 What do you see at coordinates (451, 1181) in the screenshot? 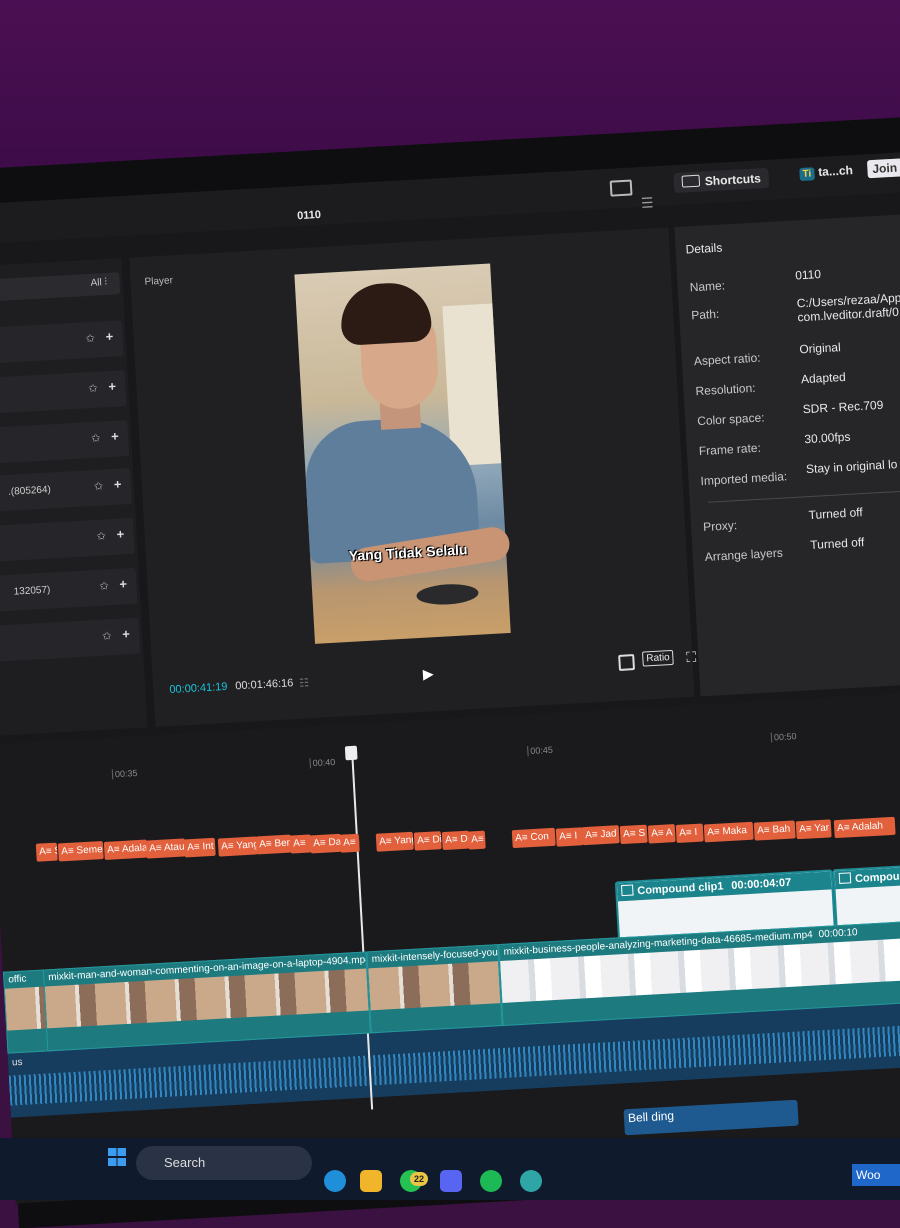
I see `discord-icon` at bounding box center [451, 1181].